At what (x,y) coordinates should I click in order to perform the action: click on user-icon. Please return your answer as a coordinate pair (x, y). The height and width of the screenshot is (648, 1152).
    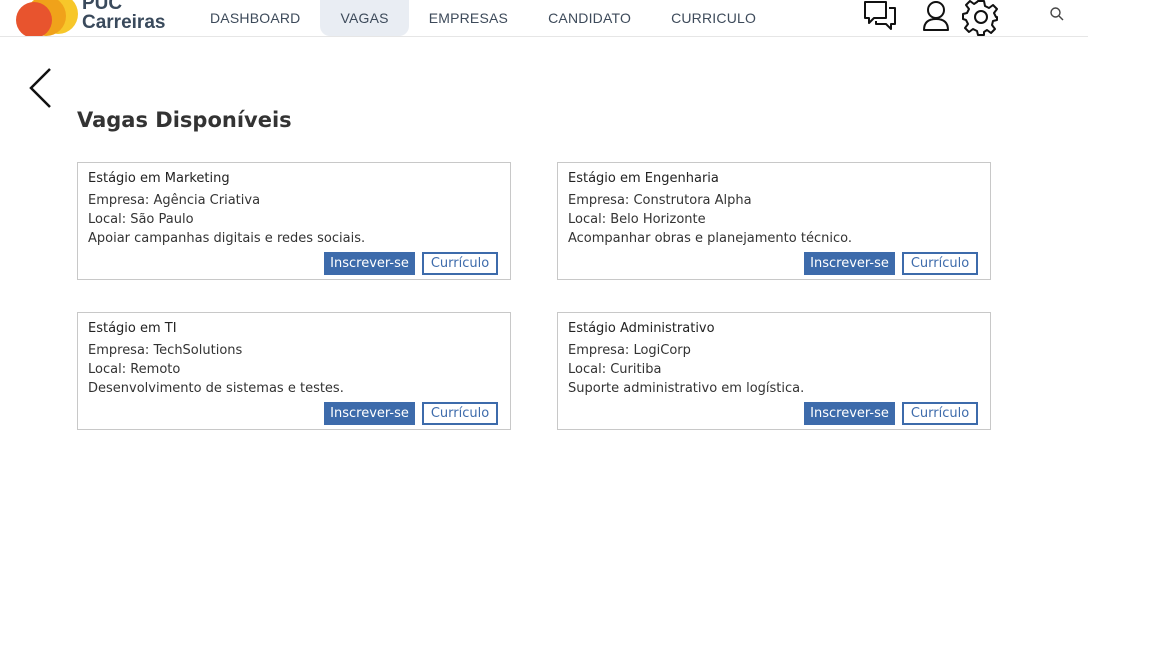
    Looking at the image, I should click on (936, 16).